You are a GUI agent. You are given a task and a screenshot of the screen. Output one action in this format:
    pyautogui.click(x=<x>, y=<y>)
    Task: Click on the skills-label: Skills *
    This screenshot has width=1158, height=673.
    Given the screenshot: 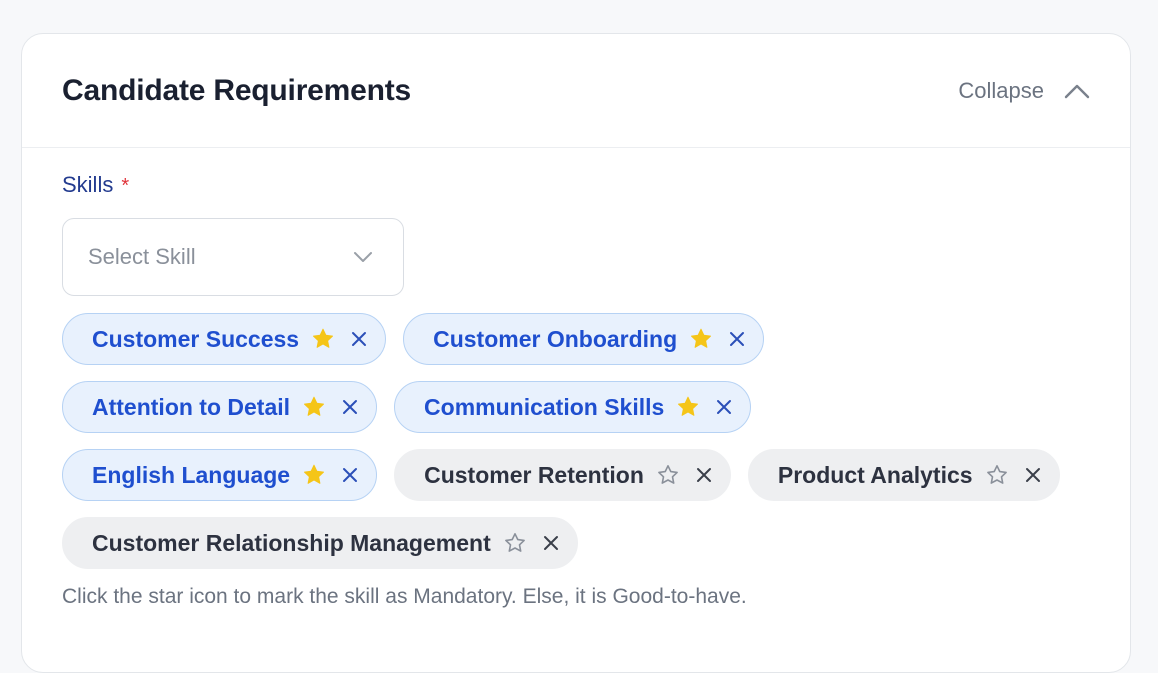 What is the action you would take?
    pyautogui.click(x=576, y=185)
    